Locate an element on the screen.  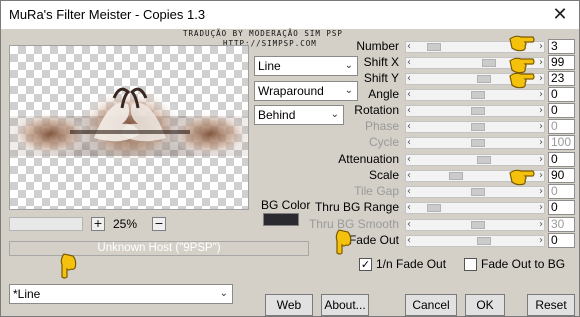
param-value-cycle: 100 is located at coordinates (561, 142).